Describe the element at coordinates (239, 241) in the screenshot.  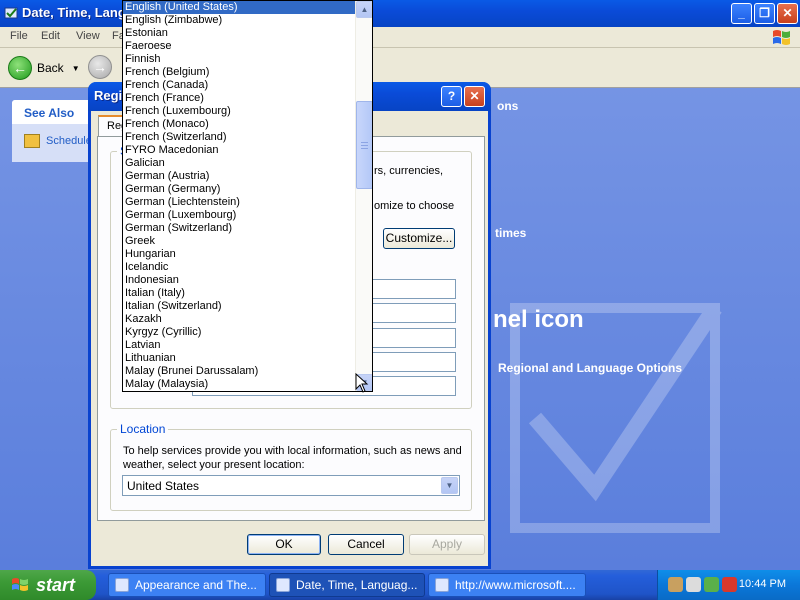
I see `dropdown-option: Greek` at that location.